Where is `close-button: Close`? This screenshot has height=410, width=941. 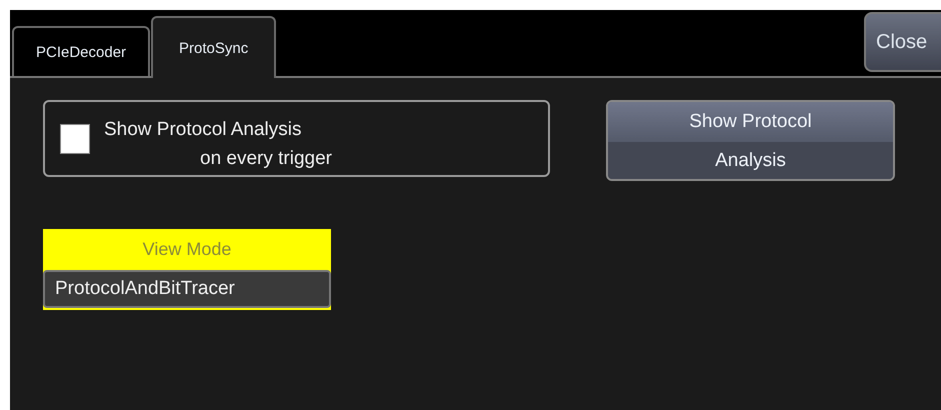 close-button: Close is located at coordinates (902, 42).